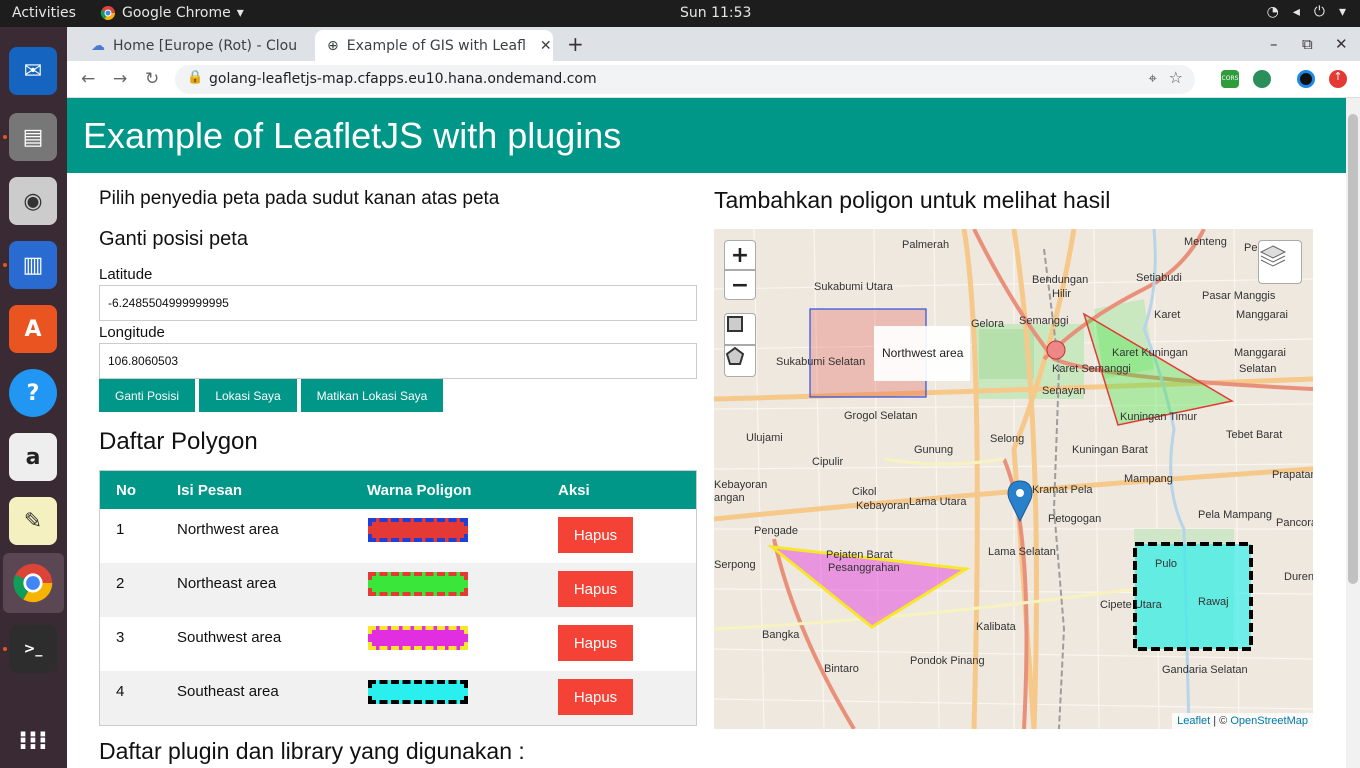 The height and width of the screenshot is (768, 1360). I want to click on system-tray: ◔ ◂ ⏻ ▾, so click(1306, 12).